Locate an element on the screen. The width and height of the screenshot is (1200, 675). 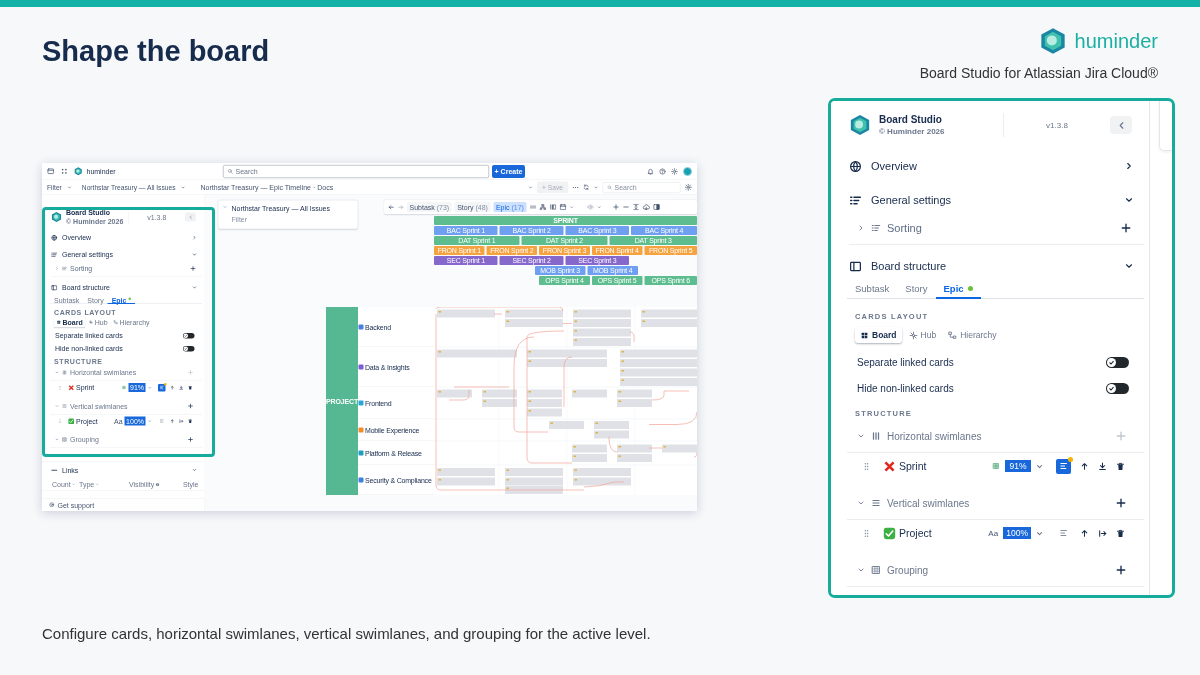
field-name: Project is located at coordinates (916, 533).